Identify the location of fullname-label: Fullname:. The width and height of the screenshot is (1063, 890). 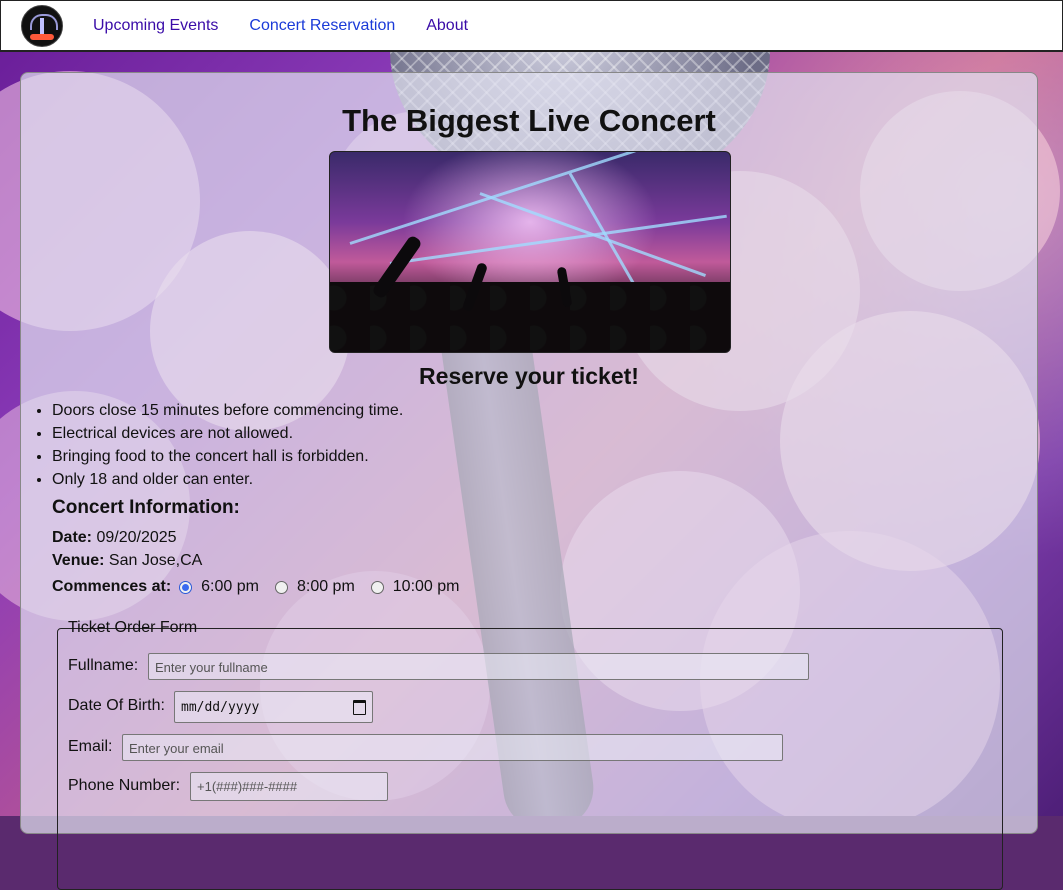
(103, 665).